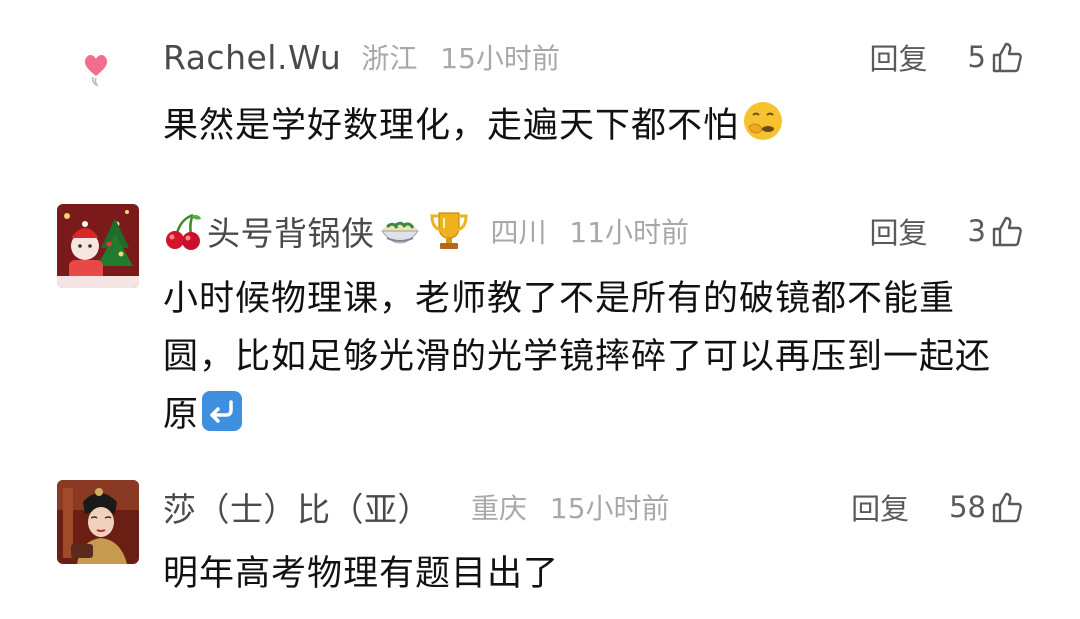  I want to click on noodle-bowl-icon, so click(399, 232).